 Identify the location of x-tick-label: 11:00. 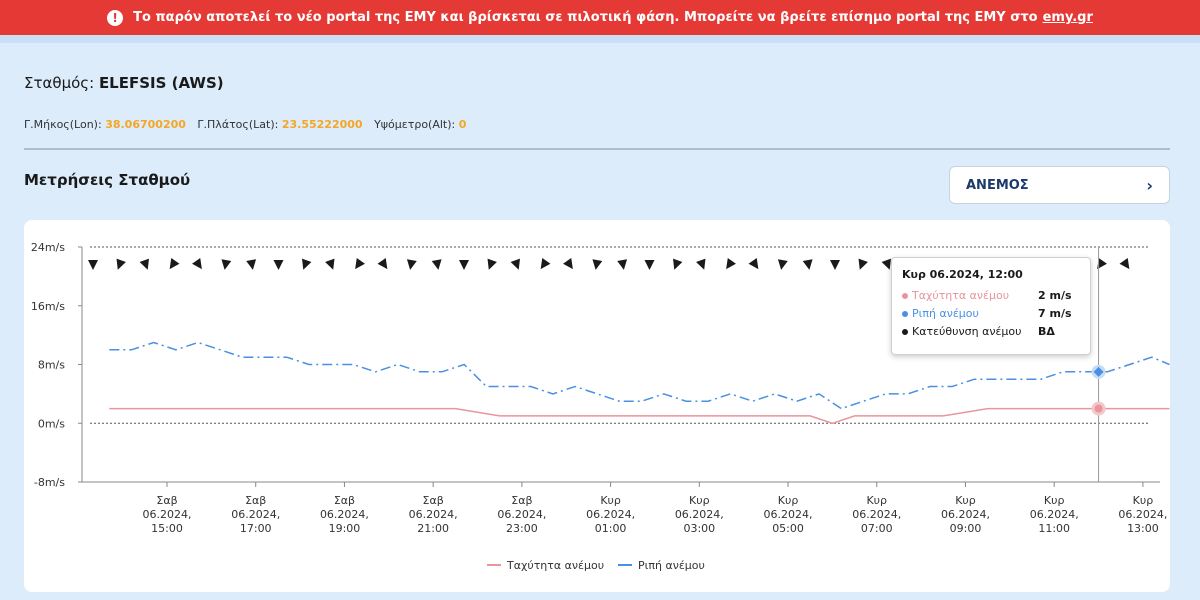
(1054, 528).